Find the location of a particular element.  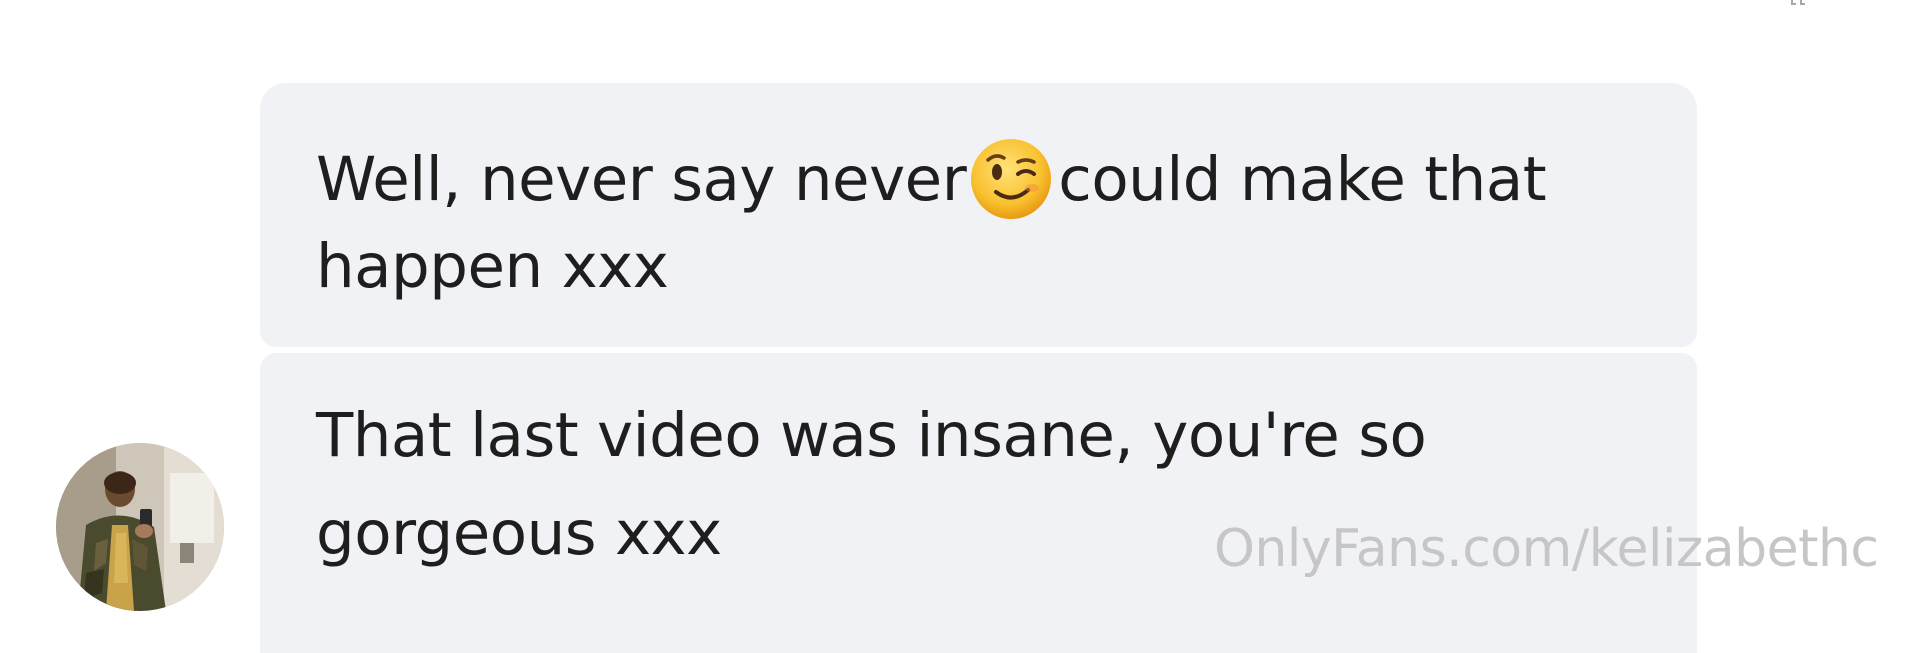

message-text-segment: Well, never say never is located at coordinates (641, 179).